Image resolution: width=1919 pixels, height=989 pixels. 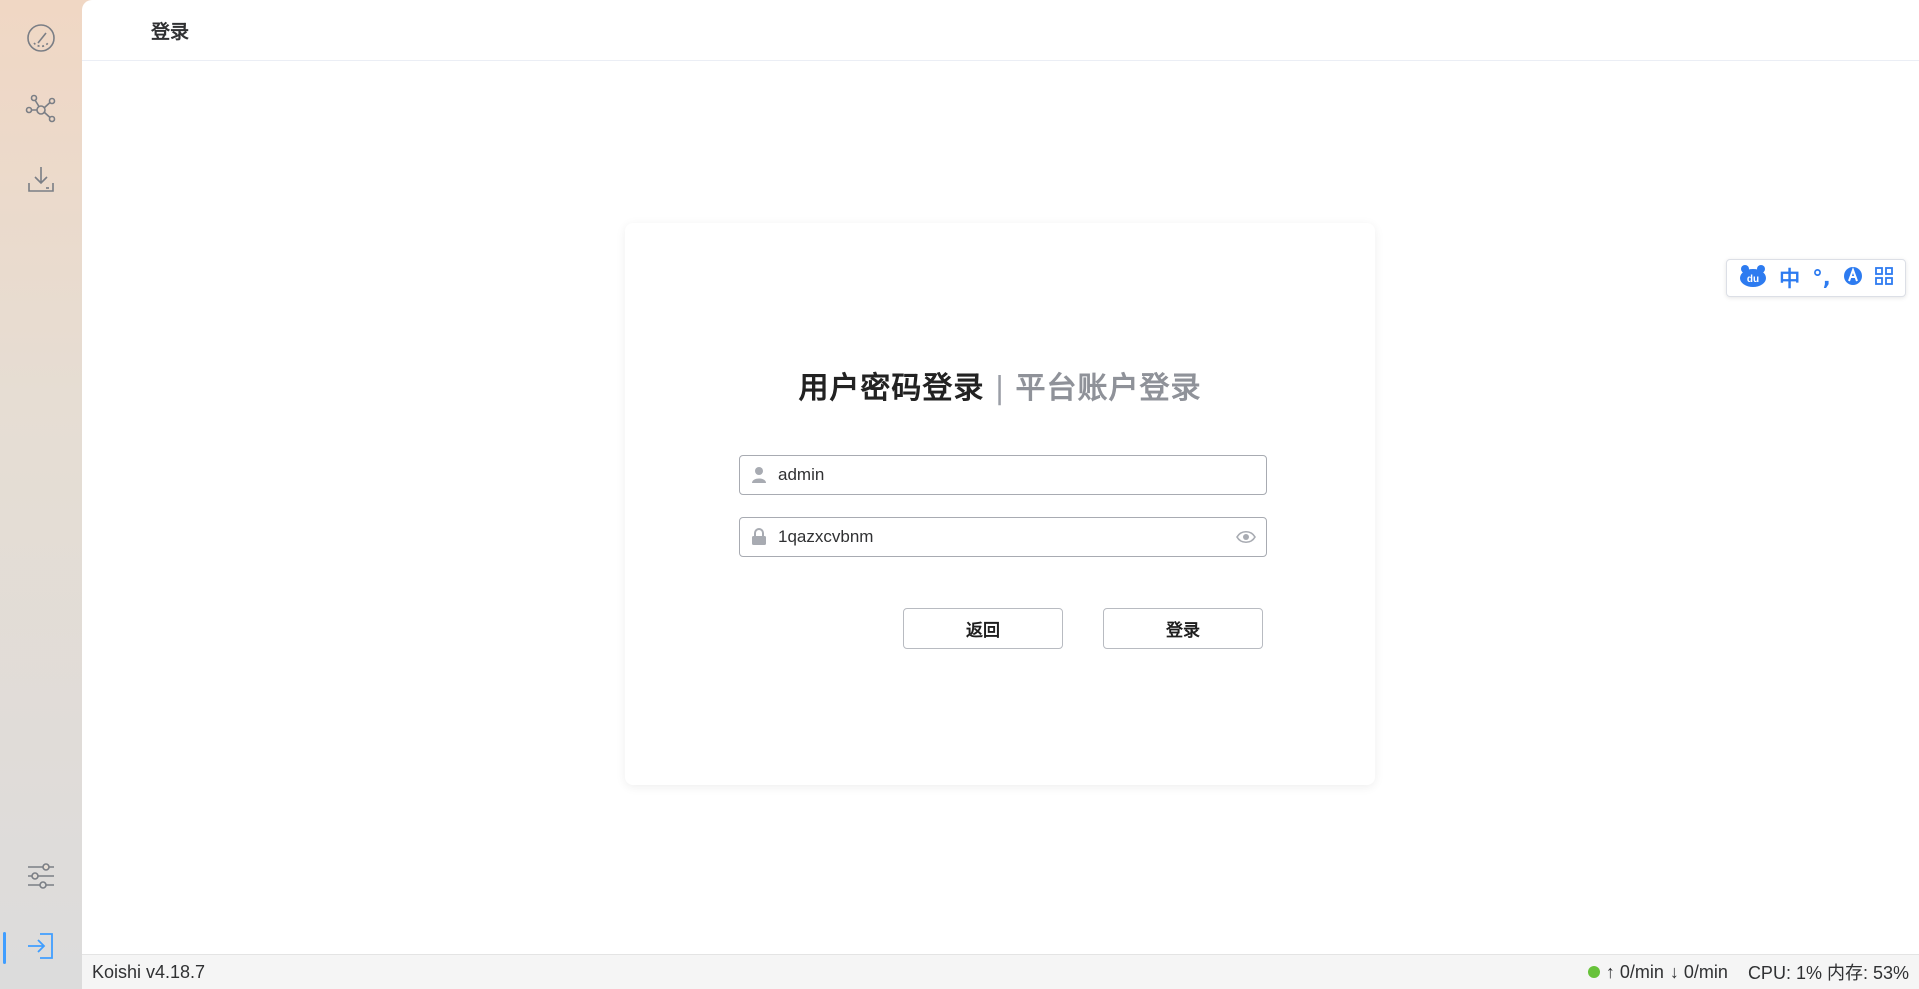 What do you see at coordinates (759, 475) in the screenshot?
I see `user-icon` at bounding box center [759, 475].